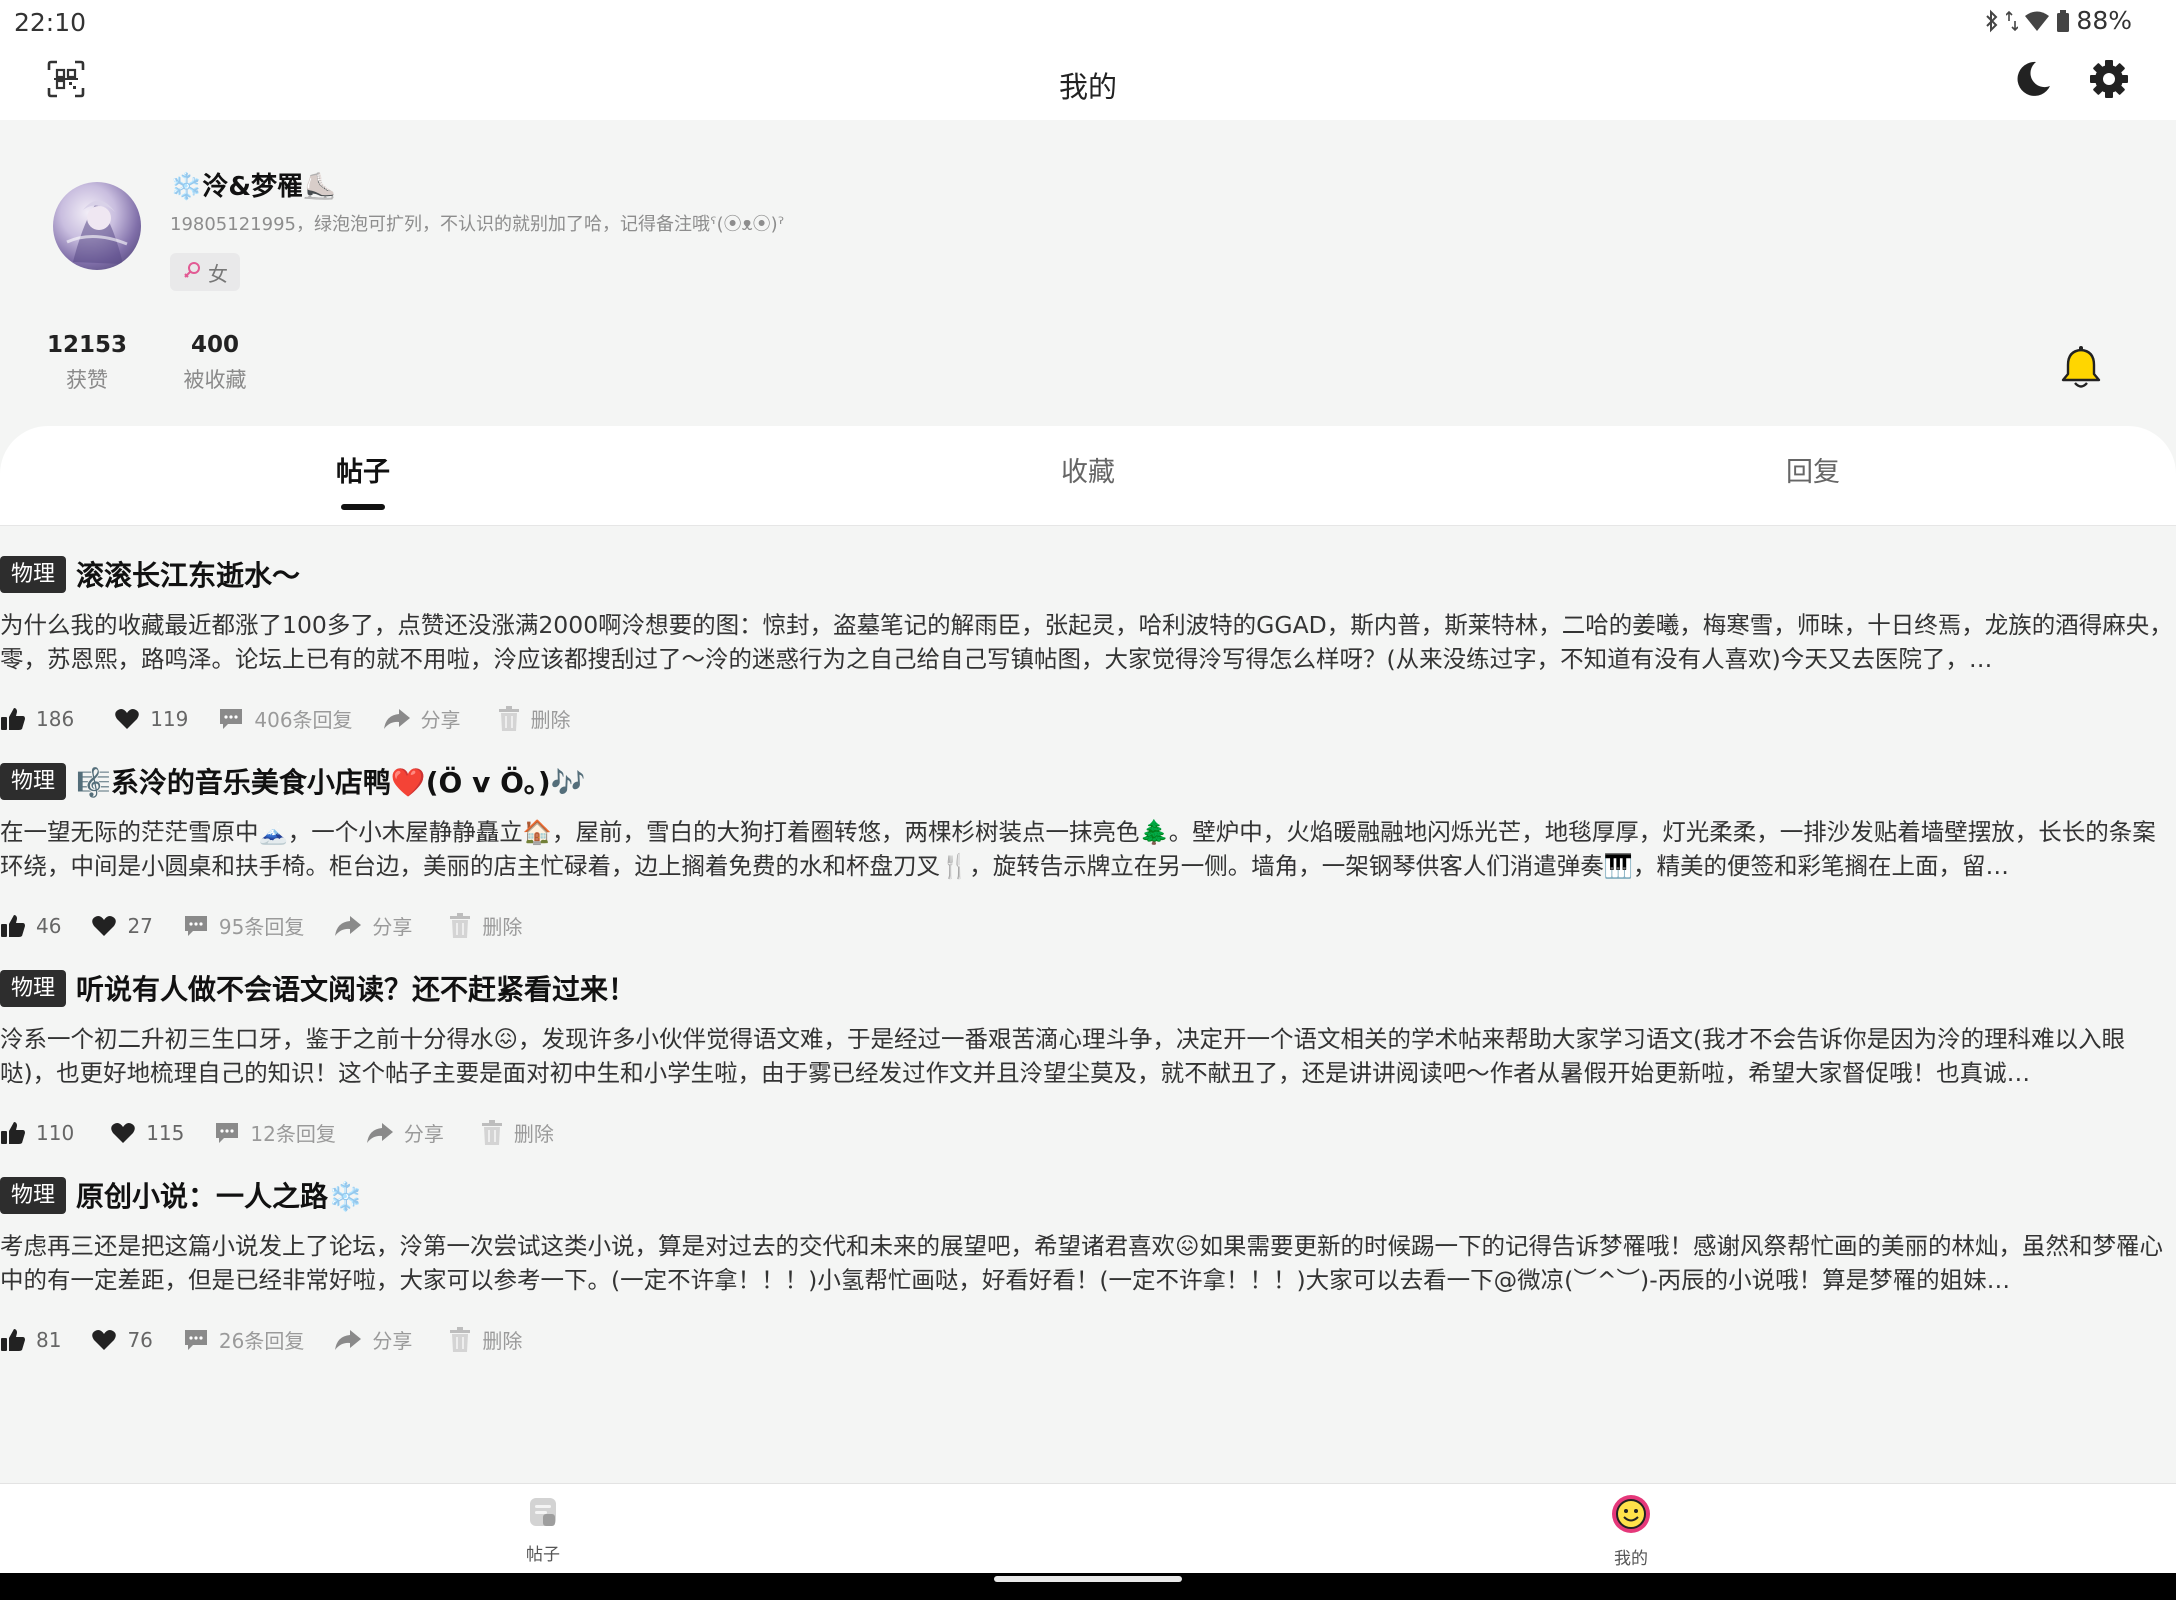 Image resolution: width=2176 pixels, height=1600 pixels. Describe the element at coordinates (253, 187) in the screenshot. I see `username: ❄️泠&梦罹⛸️` at that location.